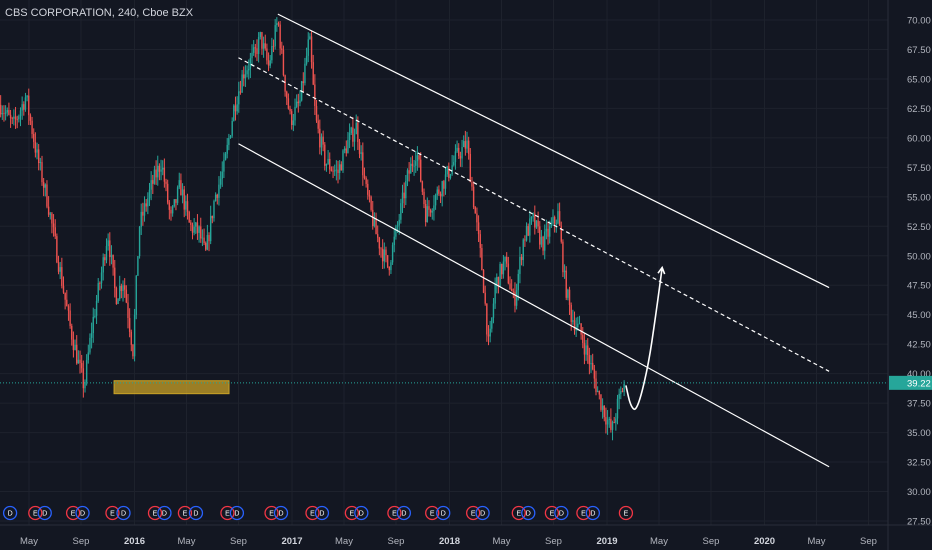 The height and width of the screenshot is (550, 932). What do you see at coordinates (919, 383) in the screenshot?
I see `last-price-value: 39.22` at bounding box center [919, 383].